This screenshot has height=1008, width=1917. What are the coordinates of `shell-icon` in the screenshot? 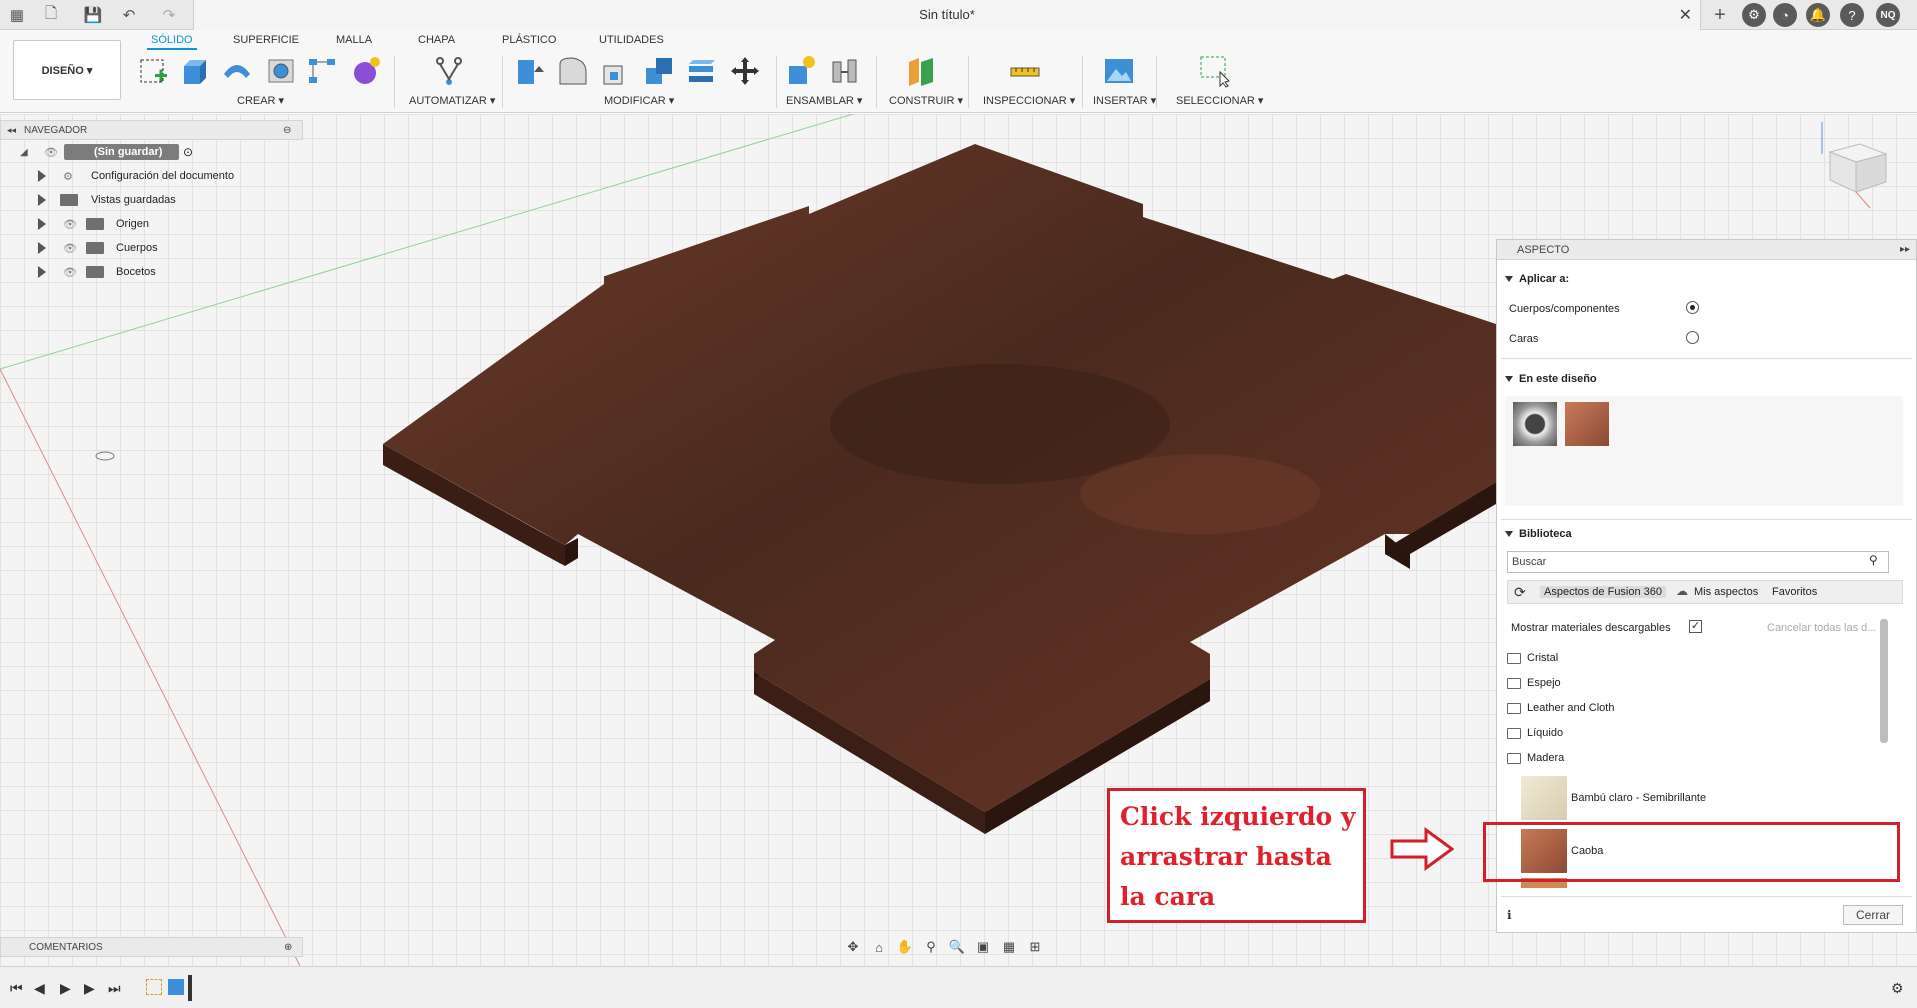 It's located at (617, 71).